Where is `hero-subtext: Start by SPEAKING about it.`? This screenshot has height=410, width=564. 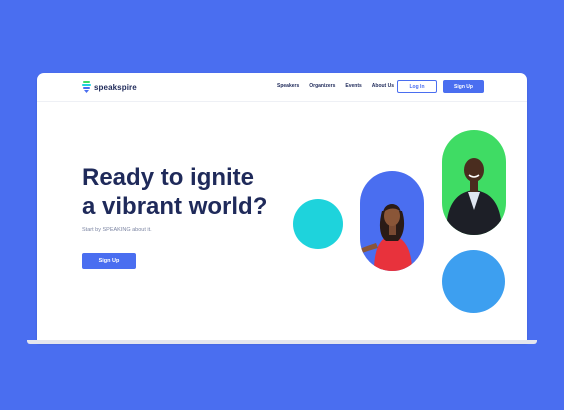
hero-subtext: Start by SPEAKING about it. is located at coordinates (117, 230).